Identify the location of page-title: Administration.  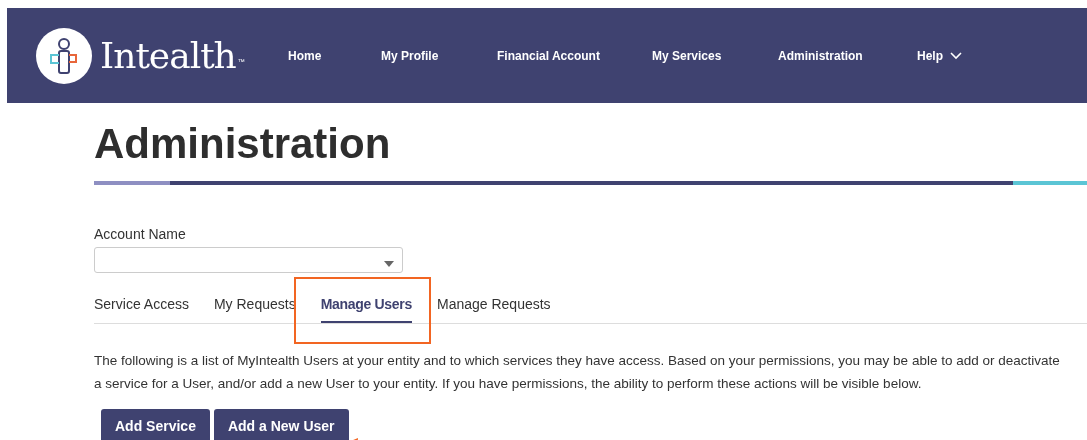
(243, 144).